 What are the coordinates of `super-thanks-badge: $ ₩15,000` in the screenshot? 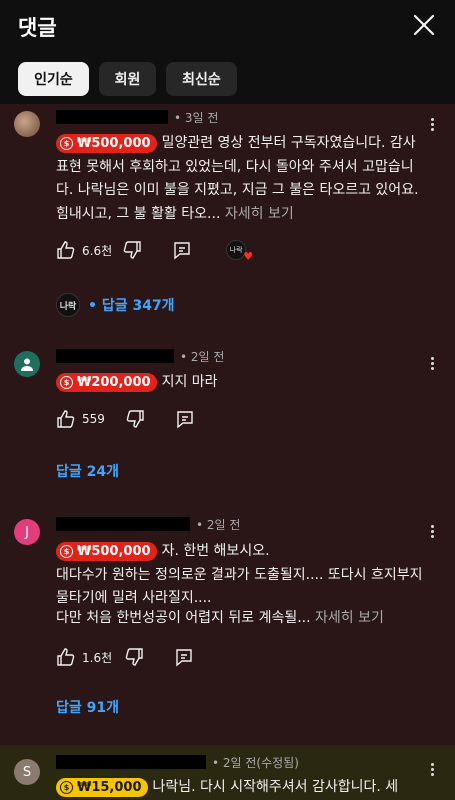 It's located at (102, 788).